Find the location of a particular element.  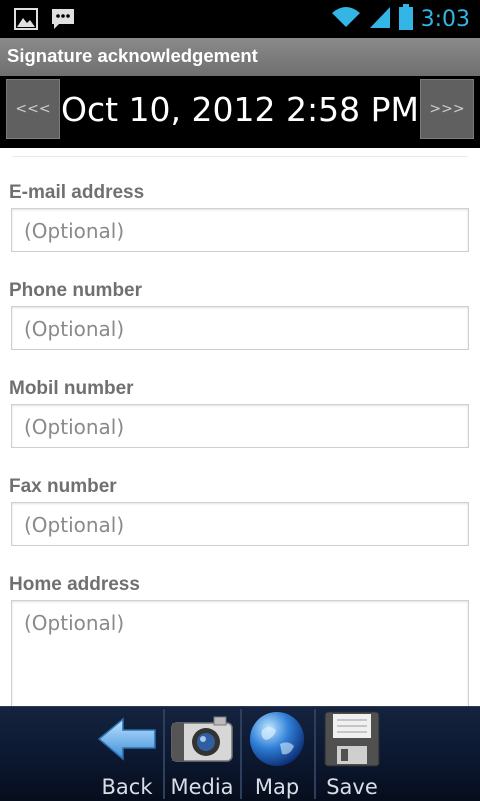

media-button: Media is located at coordinates (202, 754).